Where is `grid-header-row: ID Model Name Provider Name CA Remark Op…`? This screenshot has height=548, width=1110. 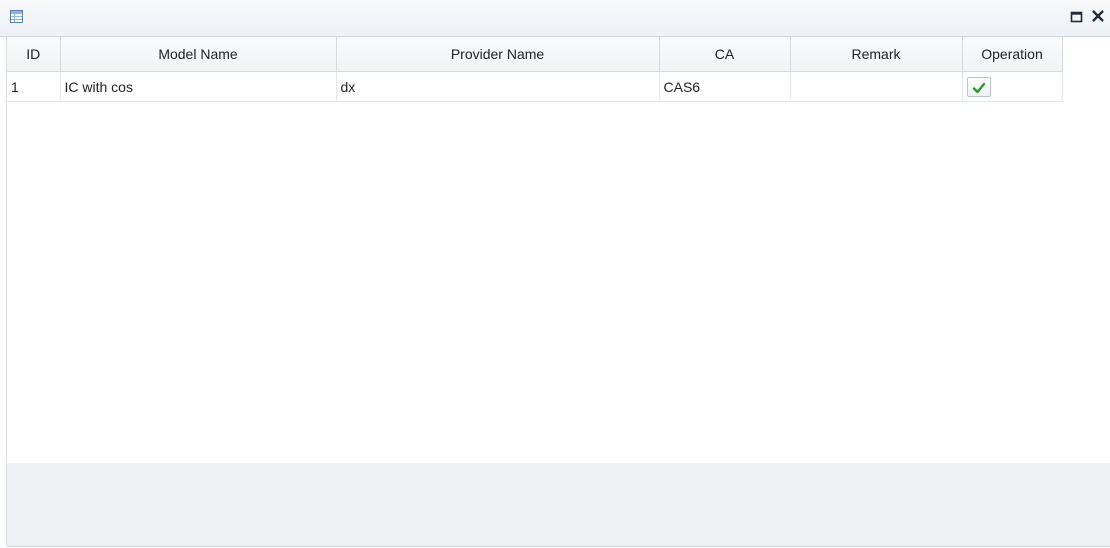 grid-header-row: ID Model Name Provider Name CA Remark Op… is located at coordinates (535, 54).